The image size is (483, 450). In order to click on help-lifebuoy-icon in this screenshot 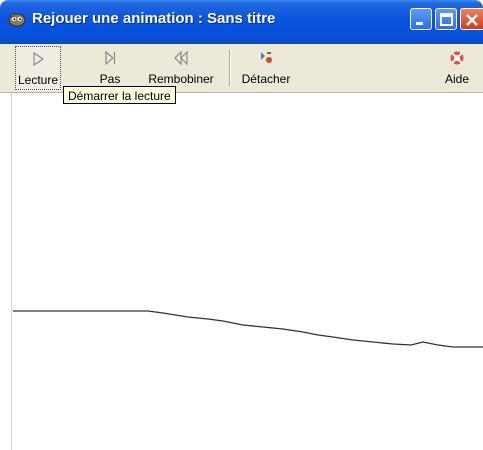, I will do `click(457, 58)`.